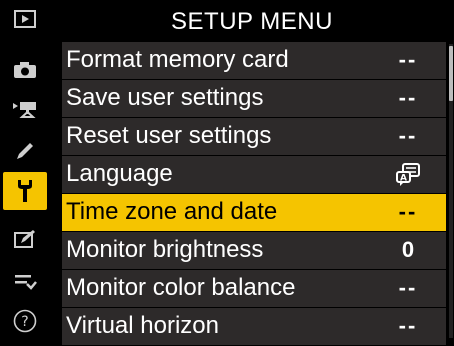  I want to click on tab-setup, so click(25, 191).